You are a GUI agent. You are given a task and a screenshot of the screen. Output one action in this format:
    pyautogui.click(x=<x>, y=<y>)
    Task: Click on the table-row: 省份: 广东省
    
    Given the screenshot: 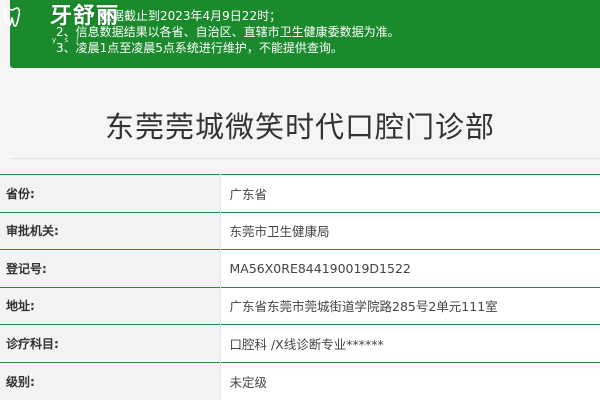 What is the action you would take?
    pyautogui.click(x=300, y=193)
    